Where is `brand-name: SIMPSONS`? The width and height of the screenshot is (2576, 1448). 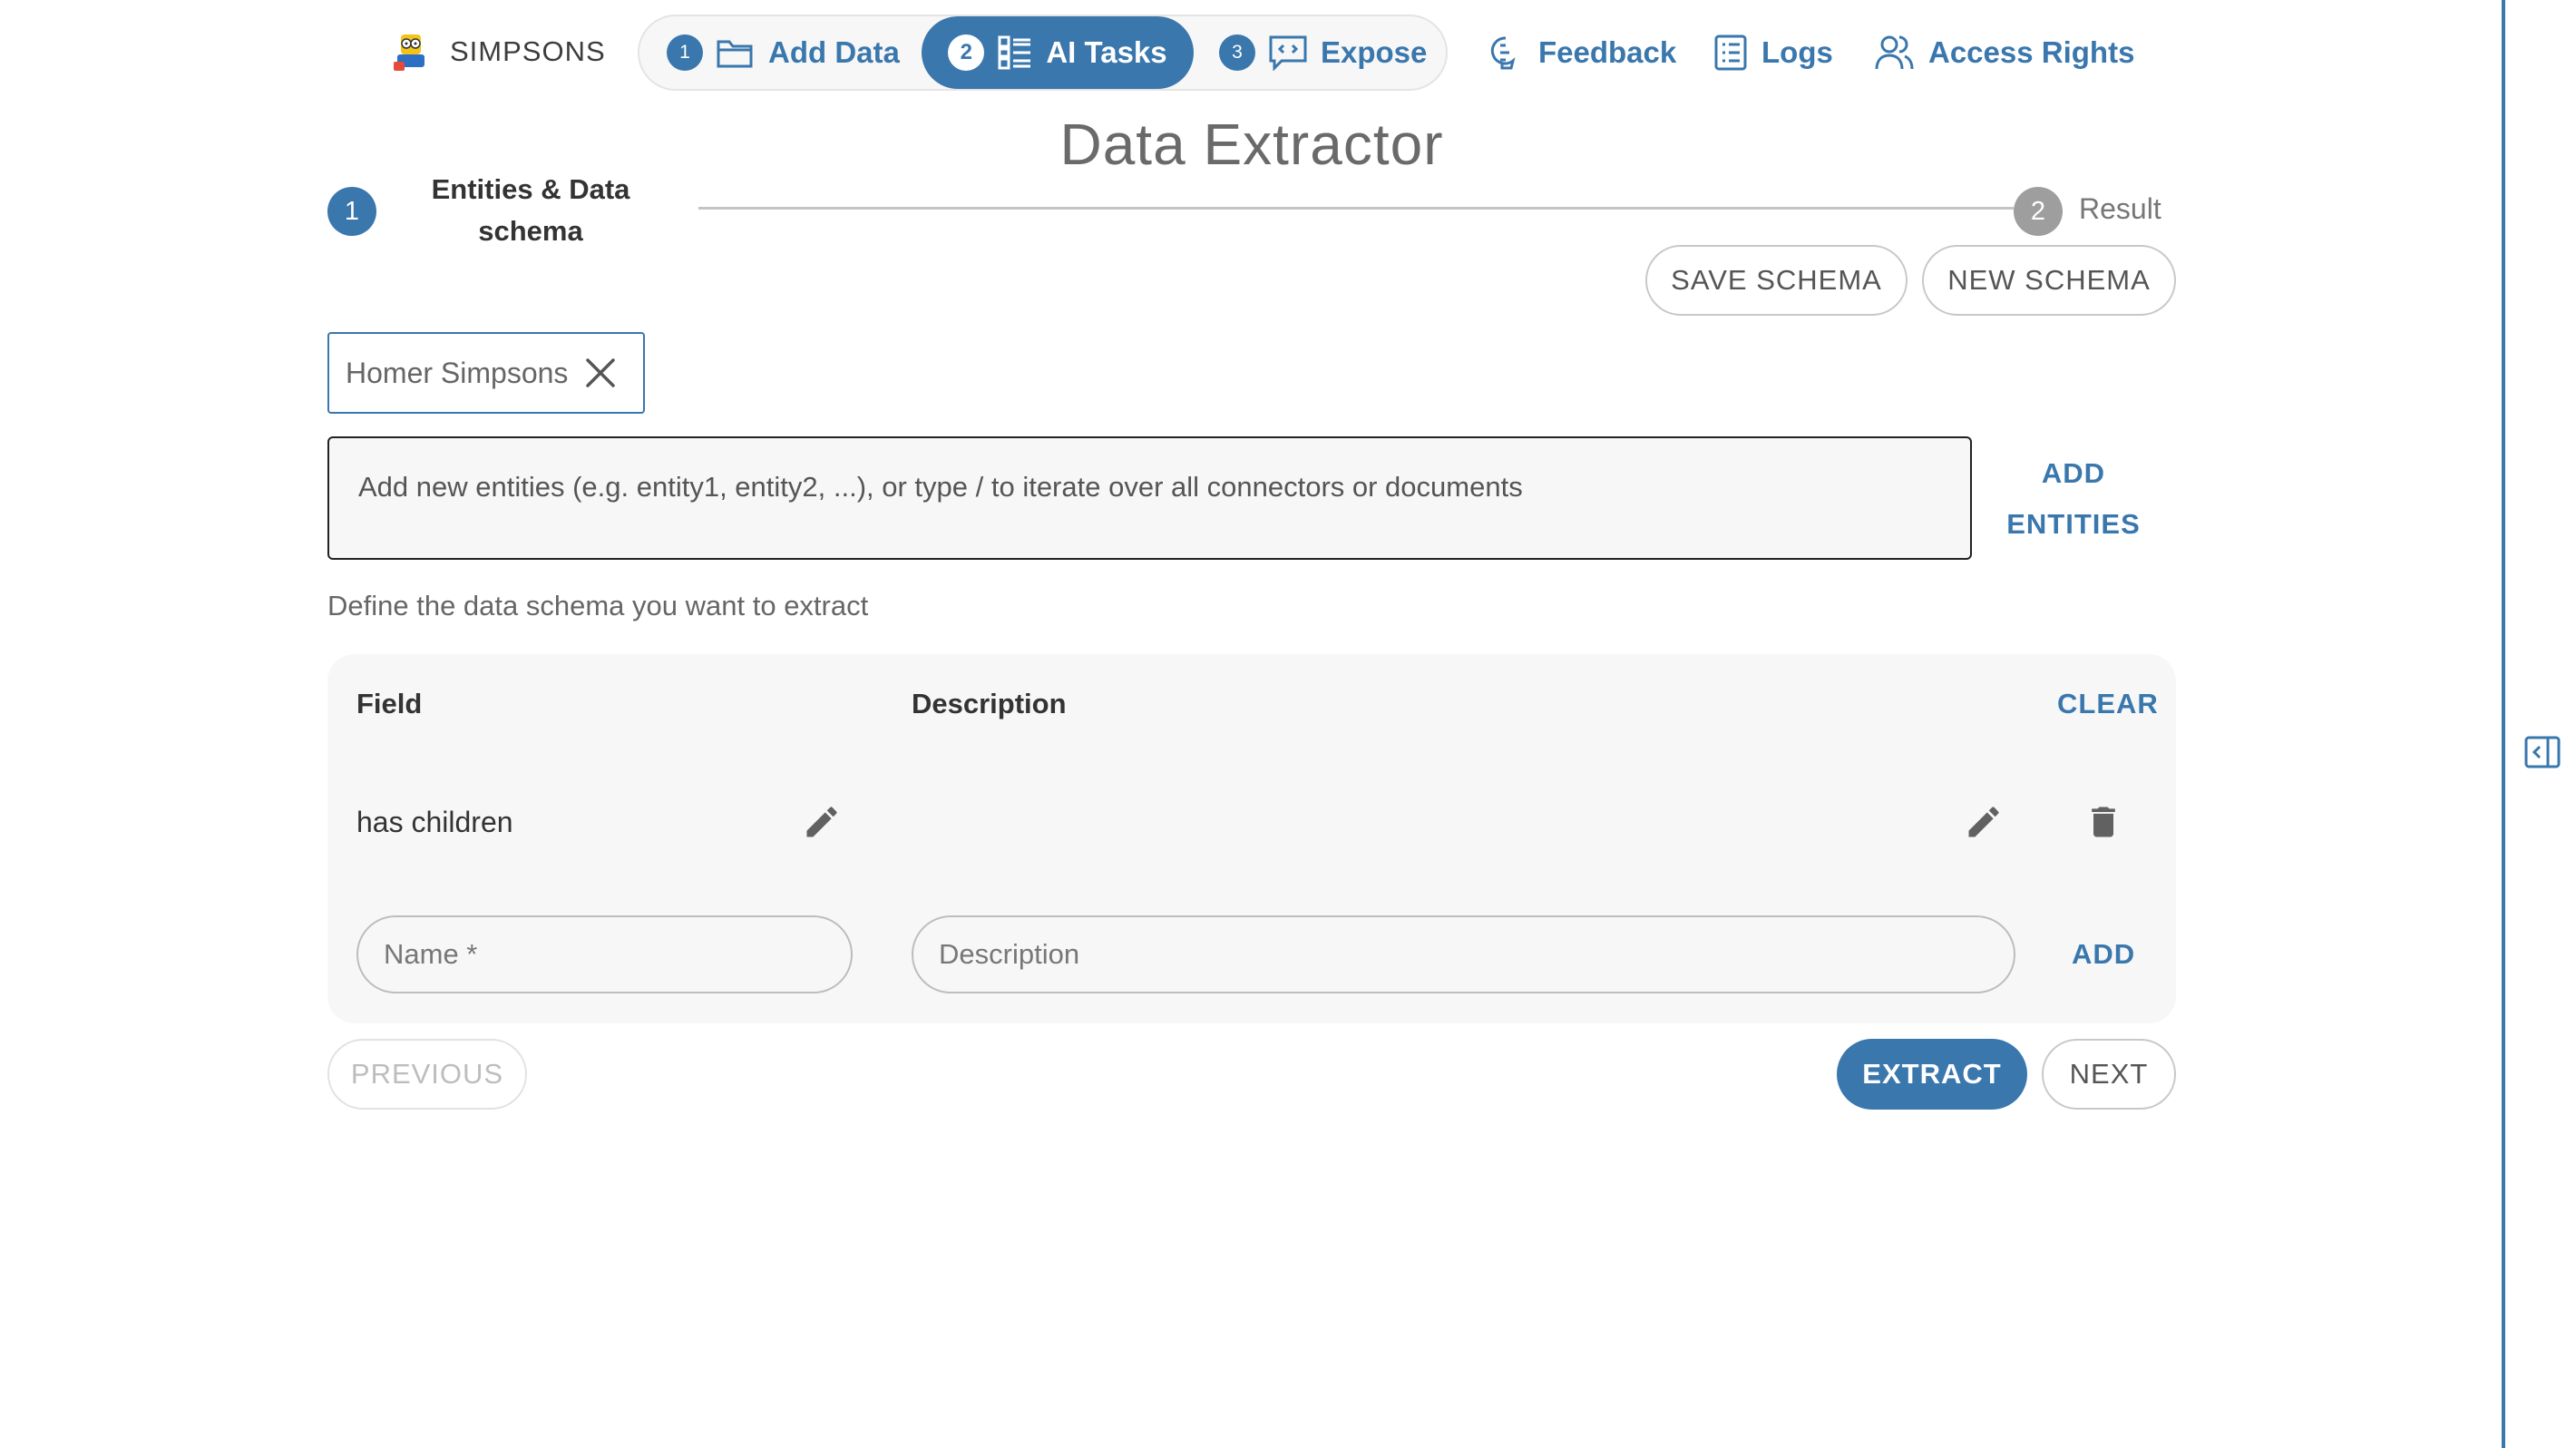
brand-name: SIMPSONS is located at coordinates (528, 51).